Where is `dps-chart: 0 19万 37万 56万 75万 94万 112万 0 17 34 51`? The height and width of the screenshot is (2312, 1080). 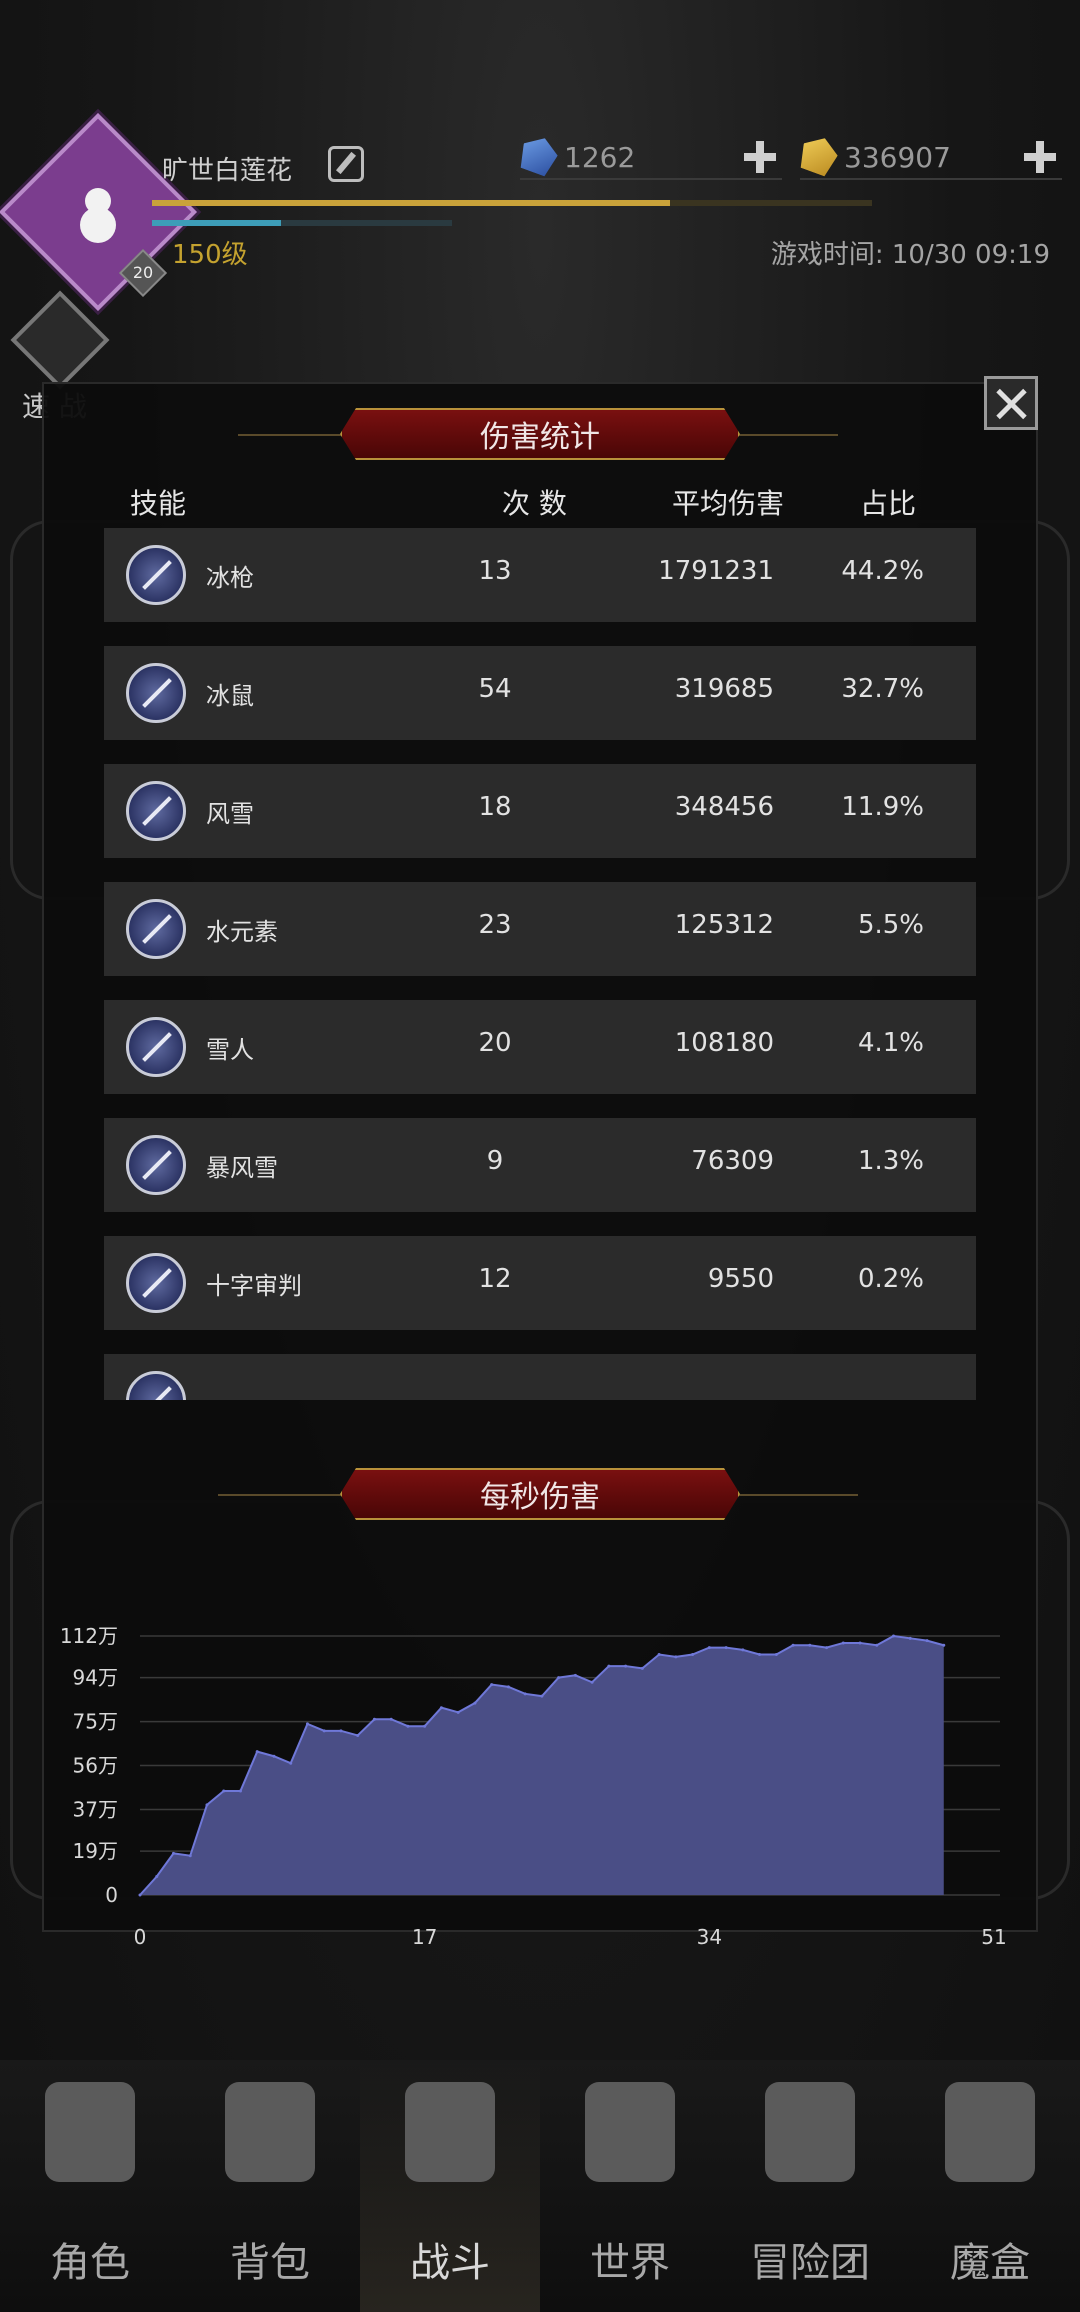 dps-chart: 0 19万 37万 56万 75万 94万 112万 0 17 34 51 is located at coordinates (533, 1786).